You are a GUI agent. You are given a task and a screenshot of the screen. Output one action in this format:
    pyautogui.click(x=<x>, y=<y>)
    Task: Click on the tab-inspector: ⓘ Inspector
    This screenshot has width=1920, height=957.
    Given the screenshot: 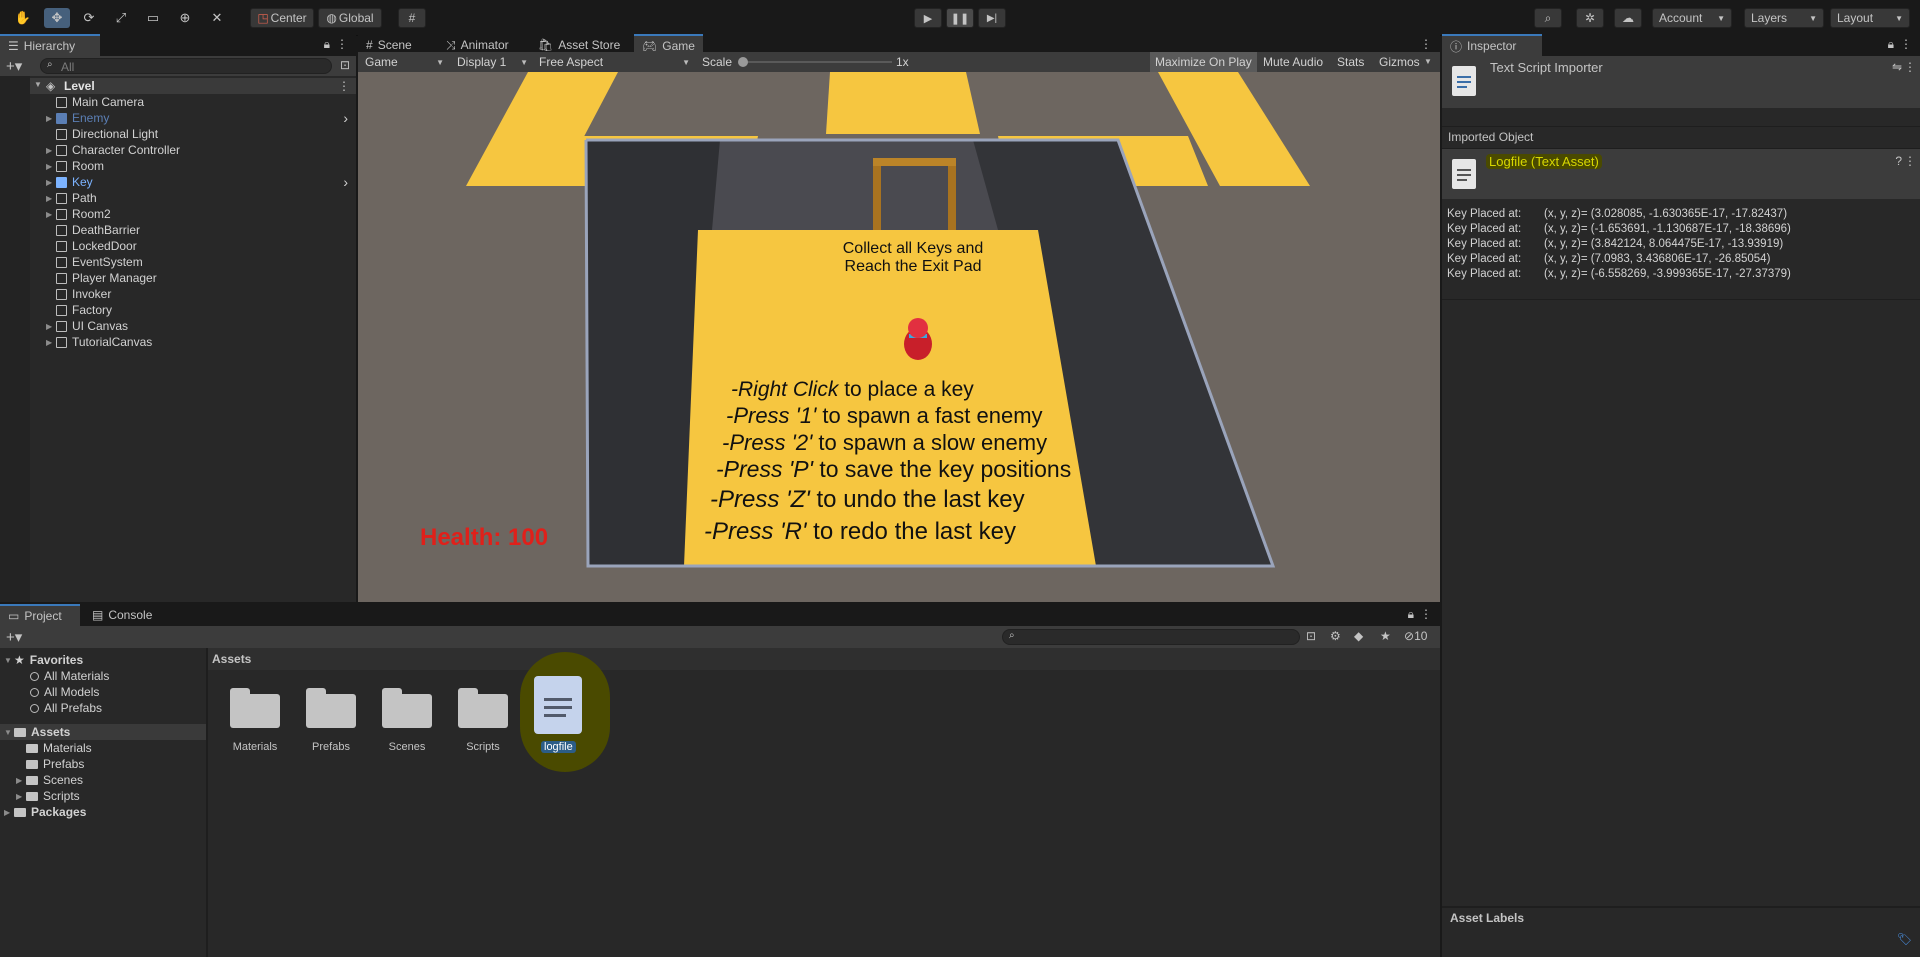 What is the action you would take?
    pyautogui.click(x=1492, y=45)
    